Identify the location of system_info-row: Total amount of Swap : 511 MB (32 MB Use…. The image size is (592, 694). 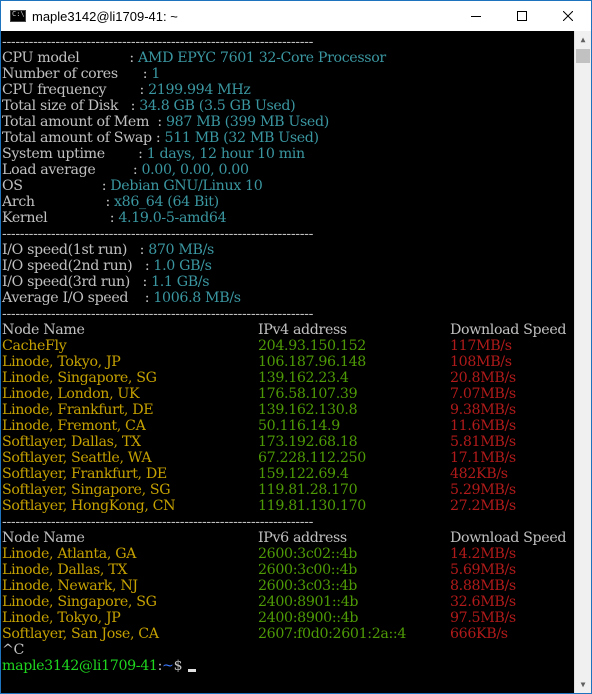
(288, 138).